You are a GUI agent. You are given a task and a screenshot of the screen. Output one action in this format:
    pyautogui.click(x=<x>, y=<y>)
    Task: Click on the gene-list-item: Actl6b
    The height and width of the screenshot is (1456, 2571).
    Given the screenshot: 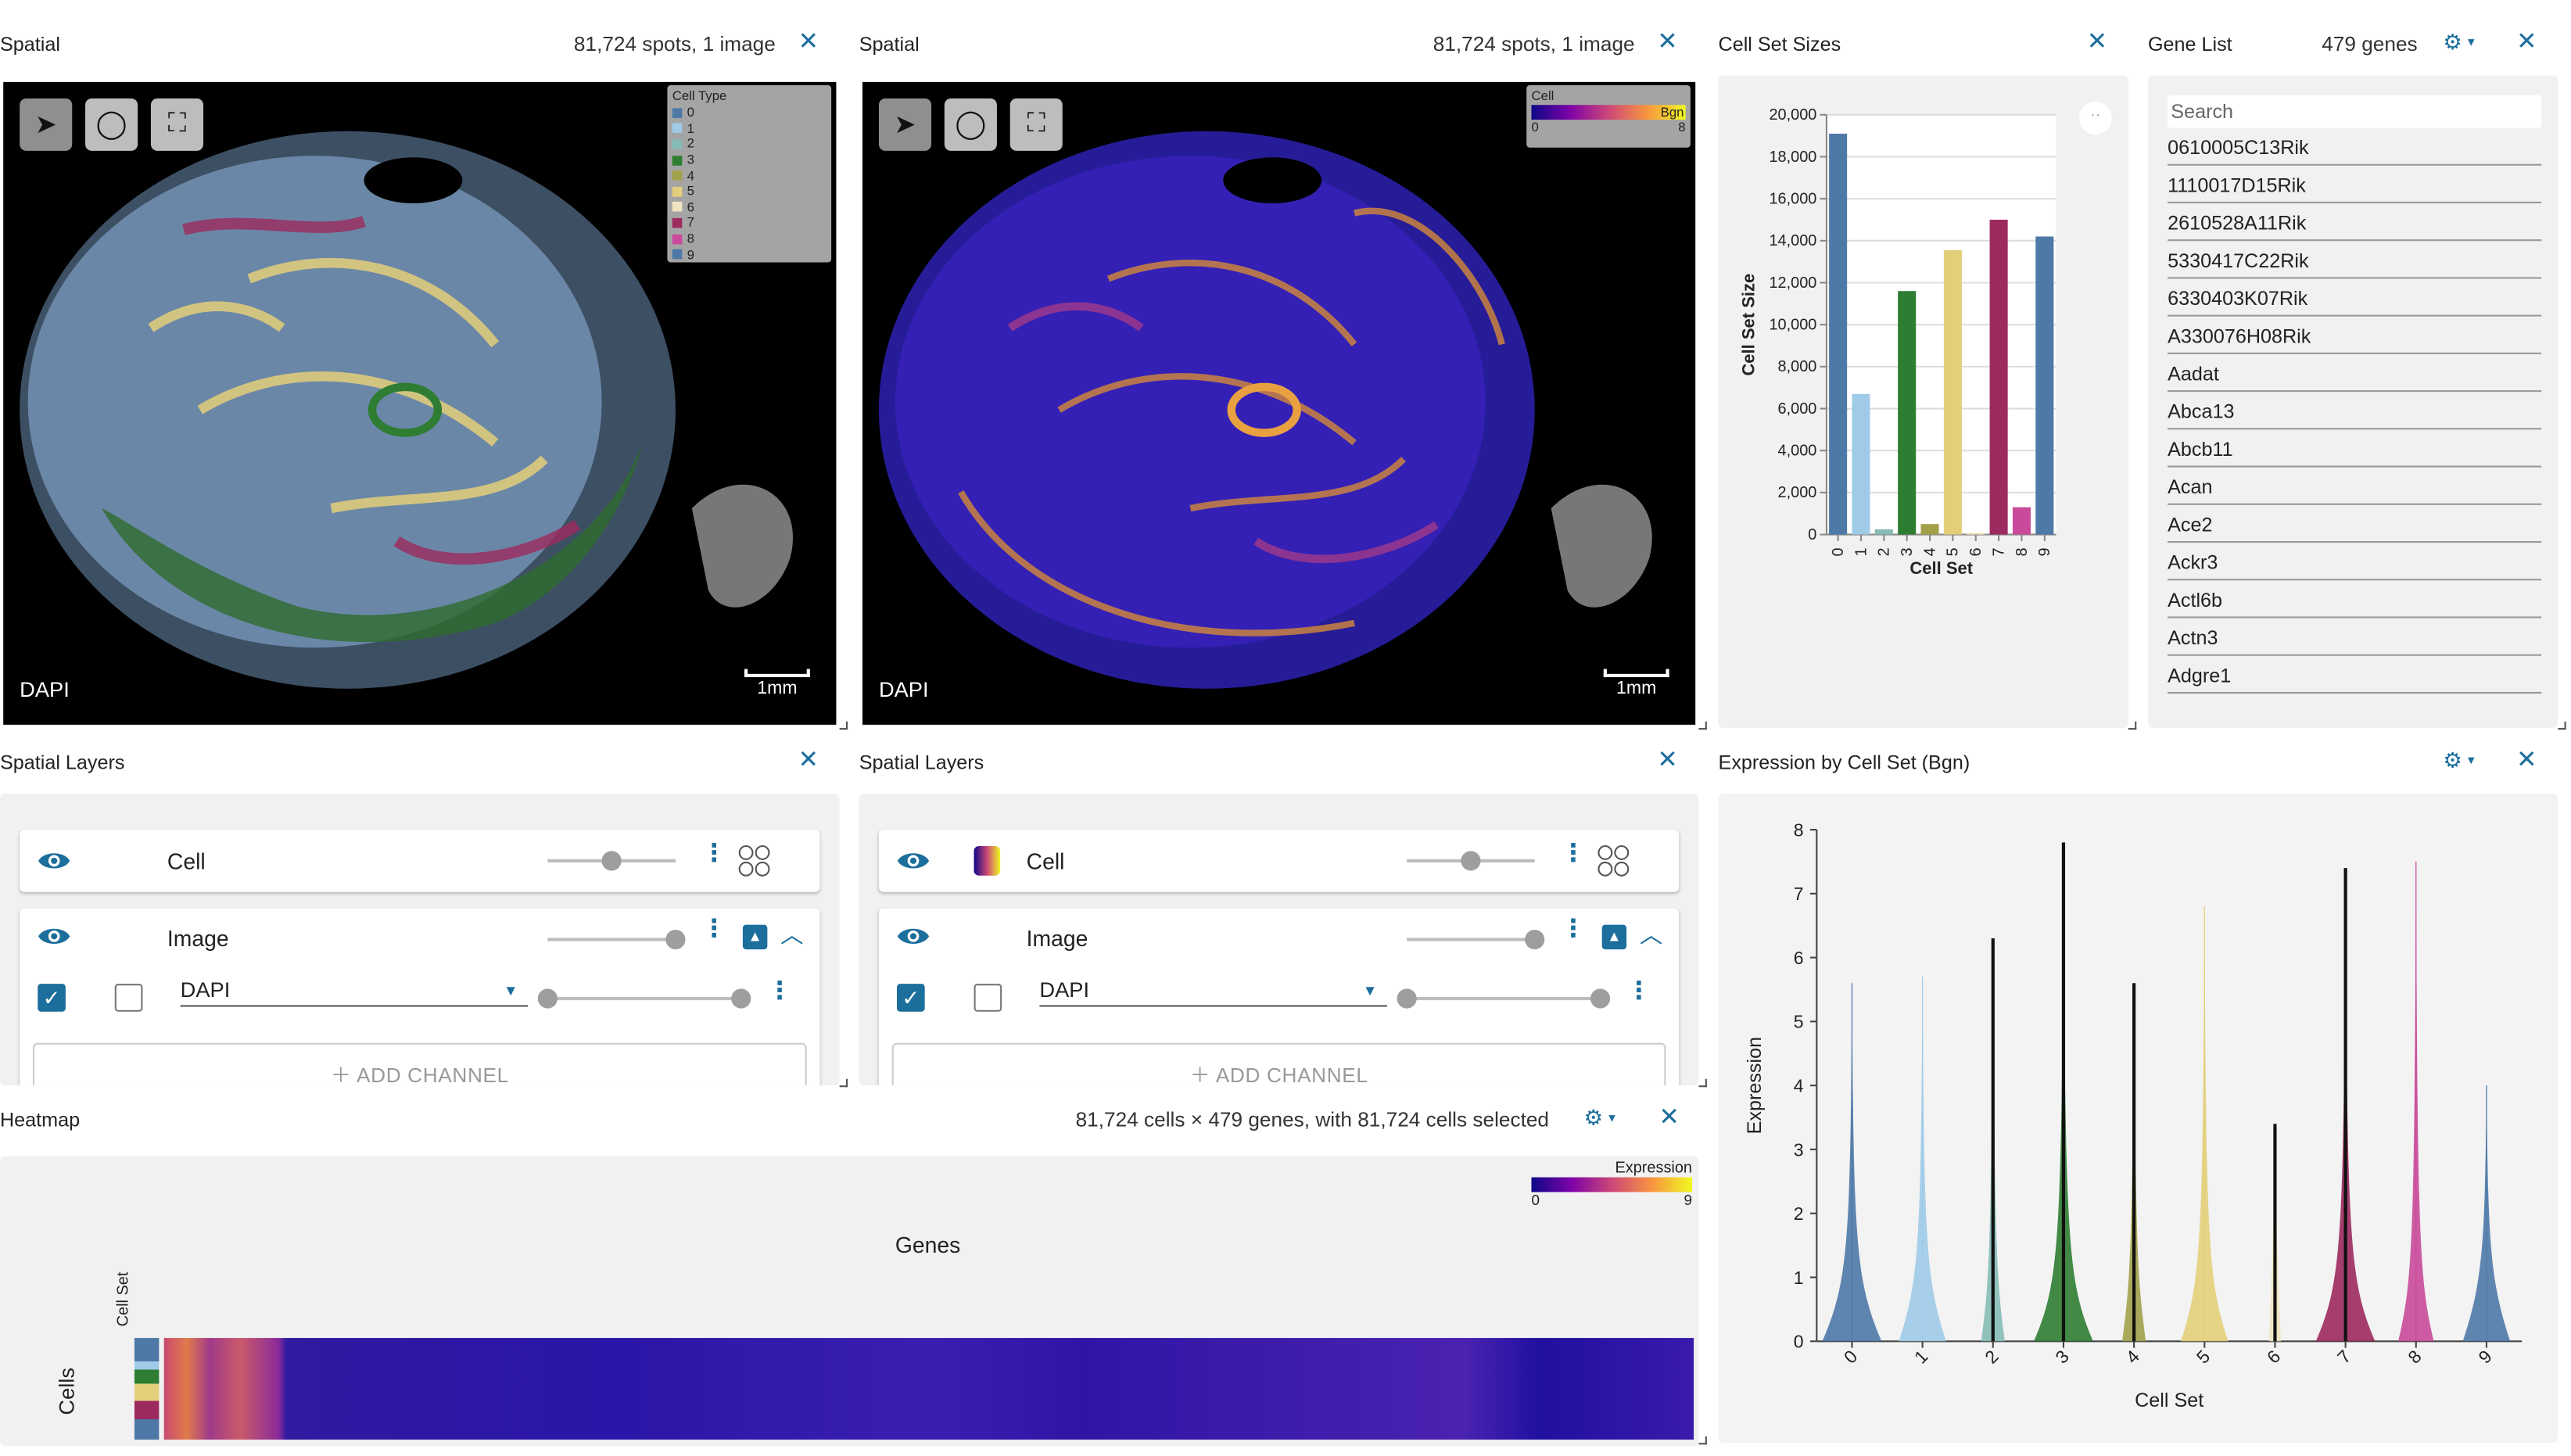 What is the action you would take?
    pyautogui.click(x=2355, y=599)
    